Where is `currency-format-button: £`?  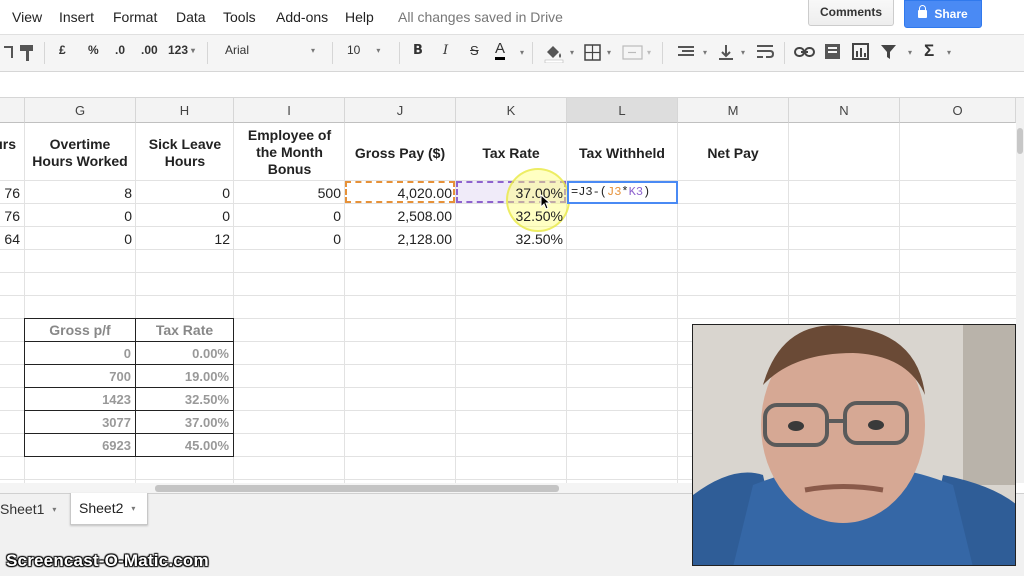 currency-format-button: £ is located at coordinates (62, 50).